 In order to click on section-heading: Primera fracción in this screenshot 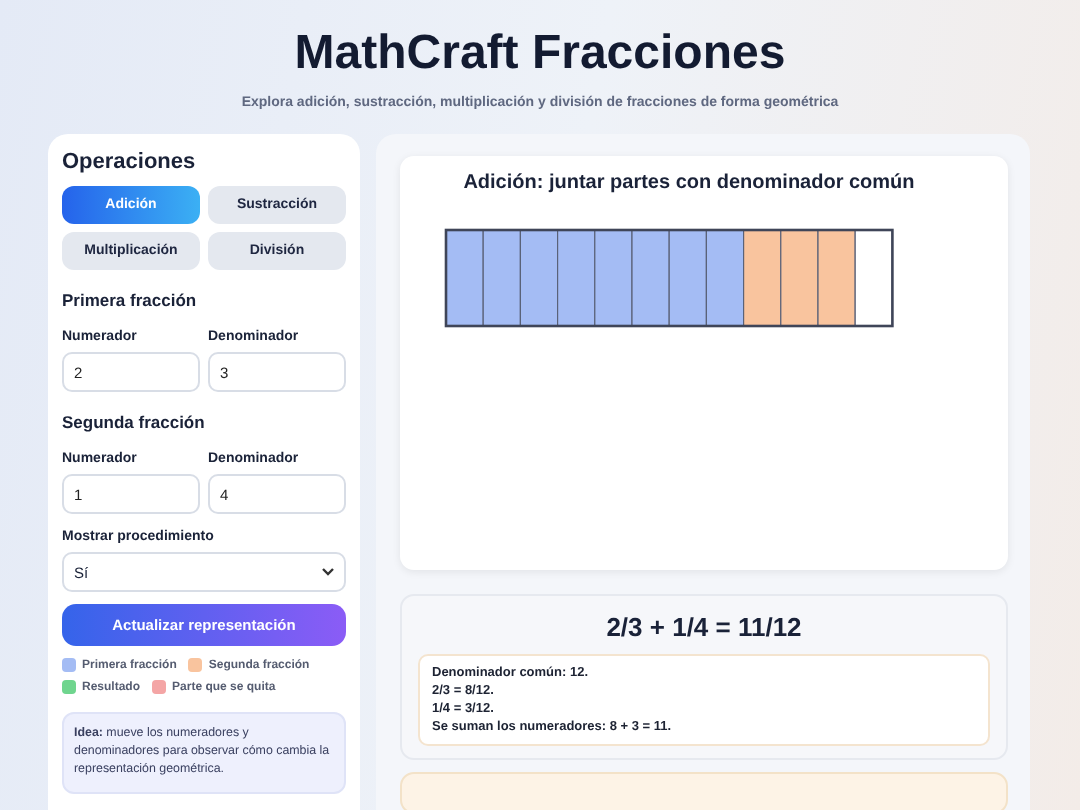, I will do `click(130, 300)`.